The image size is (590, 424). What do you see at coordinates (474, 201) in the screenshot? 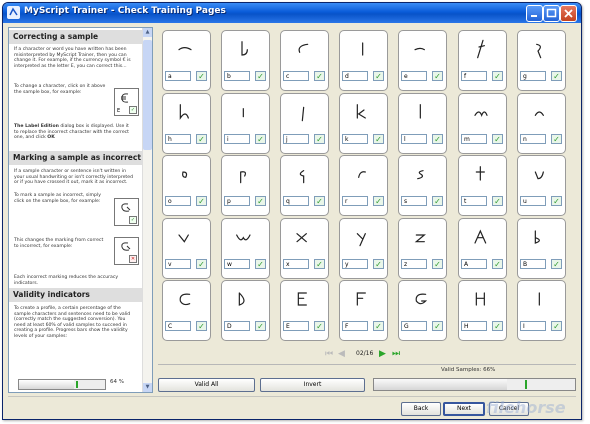
I see `sample-label: t` at bounding box center [474, 201].